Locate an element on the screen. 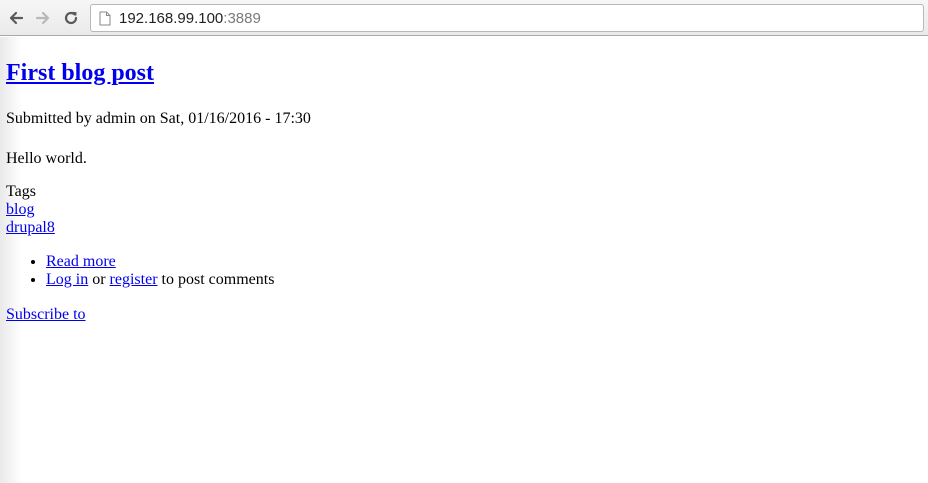 Image resolution: width=928 pixels, height=483 pixels. document-icon is located at coordinates (105, 18).